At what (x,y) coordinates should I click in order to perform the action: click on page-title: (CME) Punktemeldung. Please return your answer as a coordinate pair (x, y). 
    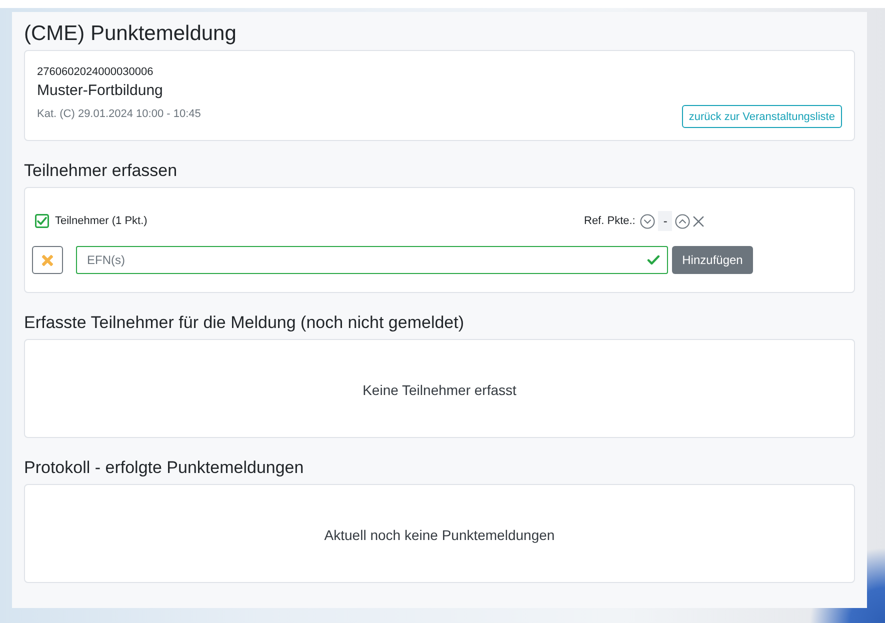
    Looking at the image, I should click on (131, 34).